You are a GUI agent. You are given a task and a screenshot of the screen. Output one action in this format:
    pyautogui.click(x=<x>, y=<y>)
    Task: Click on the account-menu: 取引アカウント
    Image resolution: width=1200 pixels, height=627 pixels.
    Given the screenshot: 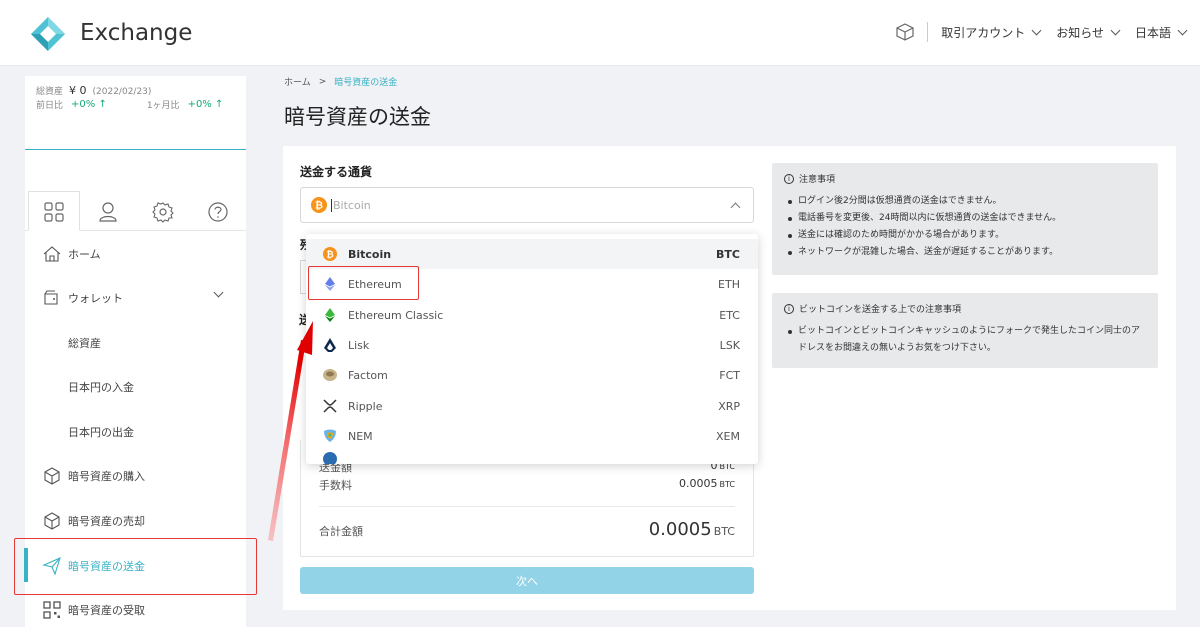 What is the action you would take?
    pyautogui.click(x=991, y=32)
    